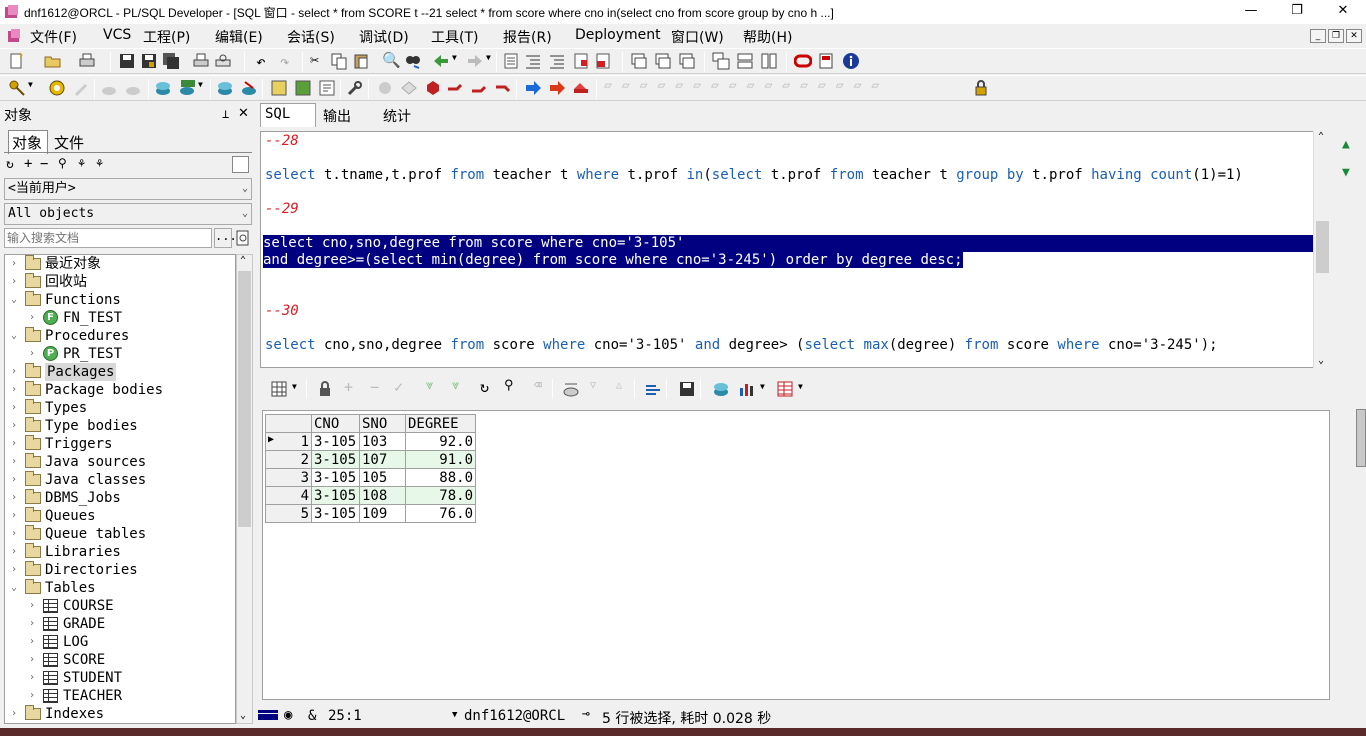 This screenshot has width=1366, height=736. I want to click on grid-table-dropdown-icon: ▼, so click(800, 386).